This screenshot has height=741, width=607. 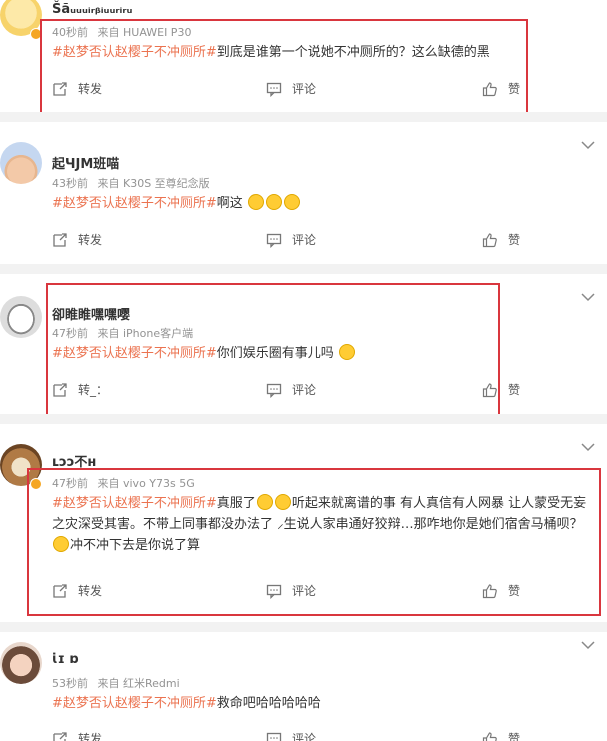 I want to click on post-meta: 43秒前 来自 K30S 至尊纪念版, so click(x=134, y=183).